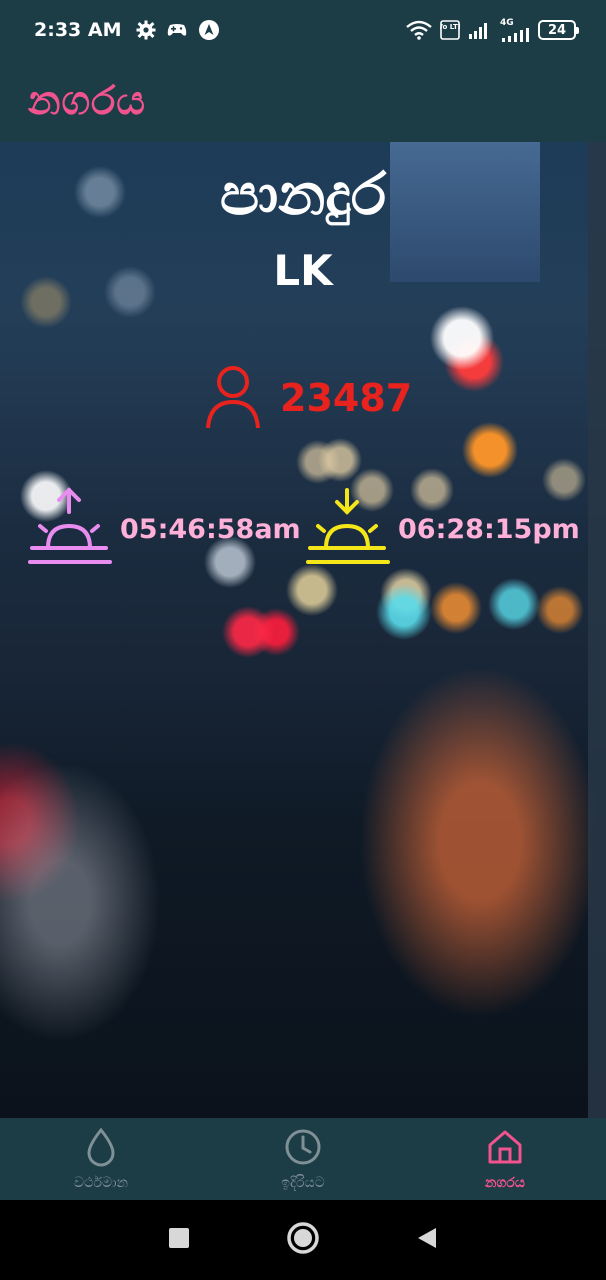 The width and height of the screenshot is (606, 1280). Describe the element at coordinates (209, 30) in the screenshot. I see `nav-arrow-icon` at that location.